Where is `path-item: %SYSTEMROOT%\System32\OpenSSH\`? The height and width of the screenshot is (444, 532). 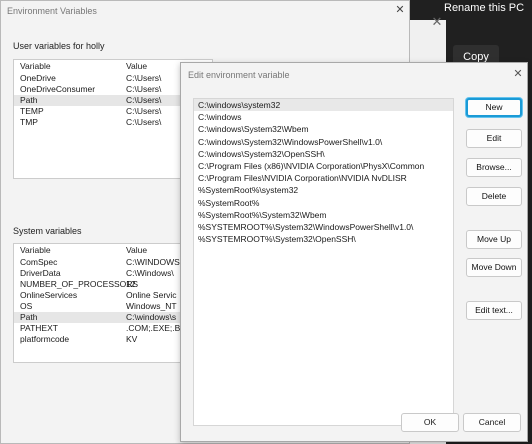 path-item: %SYSTEMROOT%\System32\OpenSSH\ is located at coordinates (323, 239).